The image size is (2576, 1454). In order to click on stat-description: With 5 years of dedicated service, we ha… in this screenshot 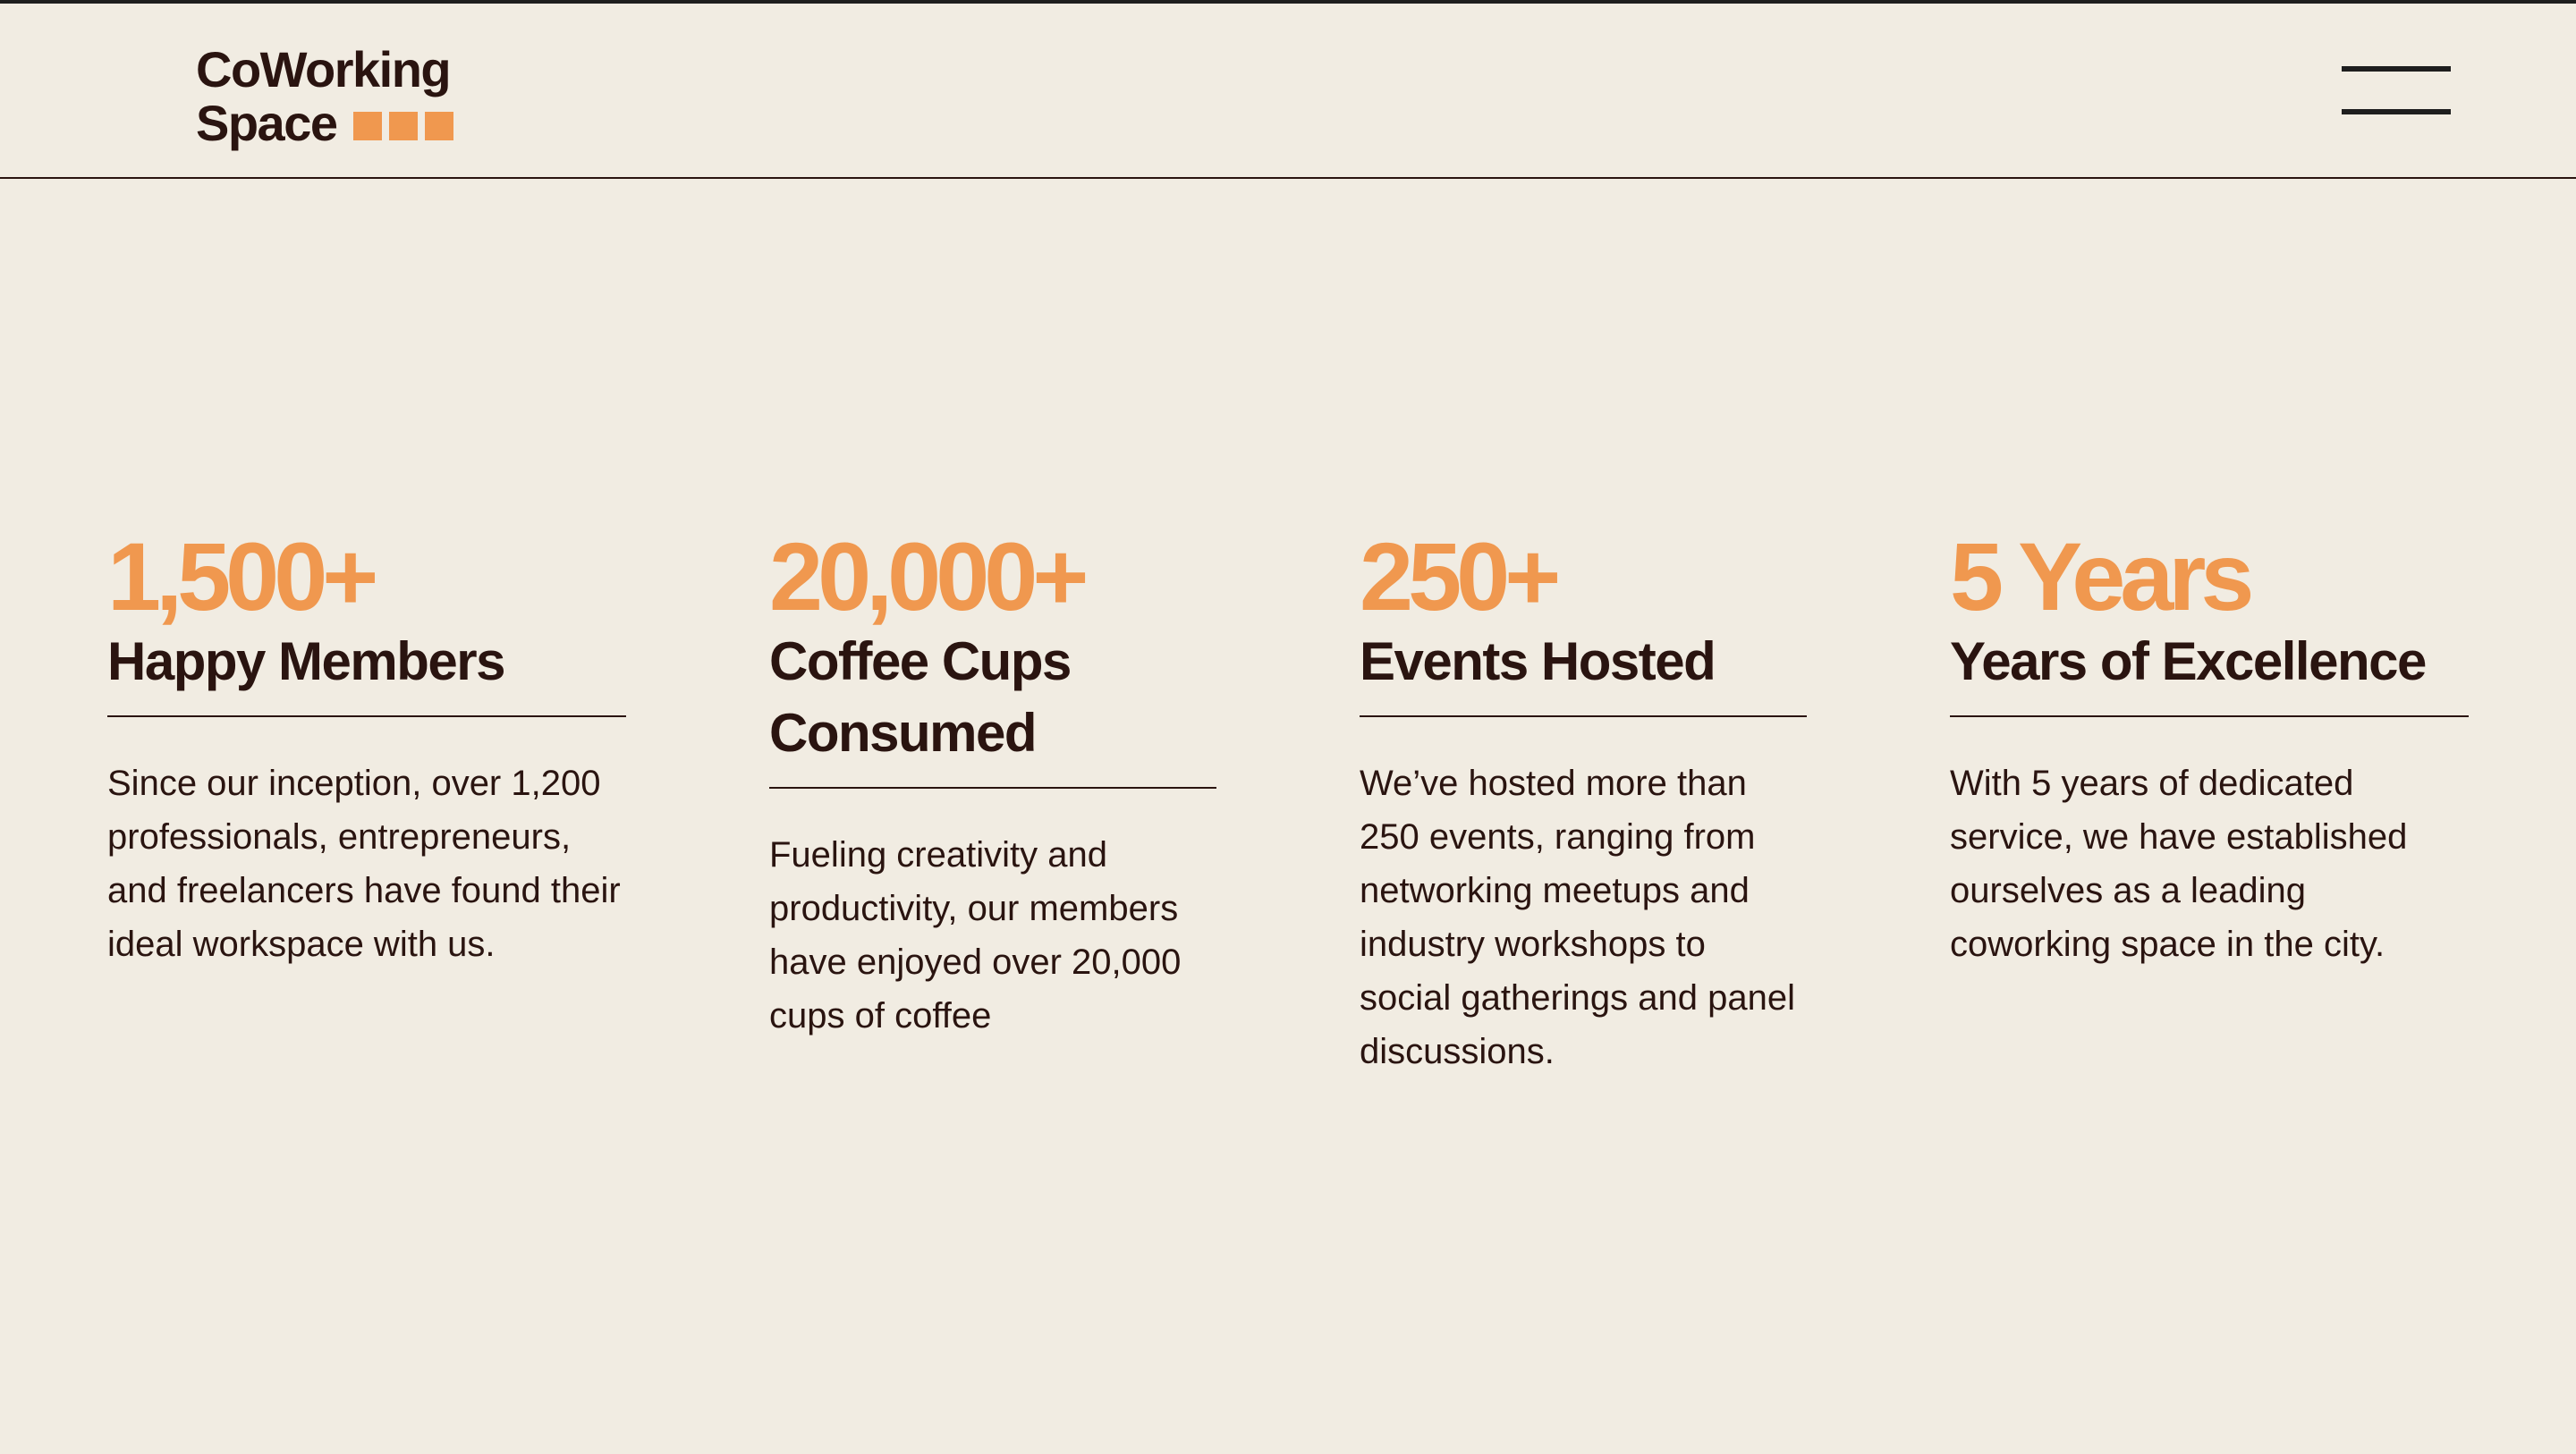, I will do `click(2179, 864)`.